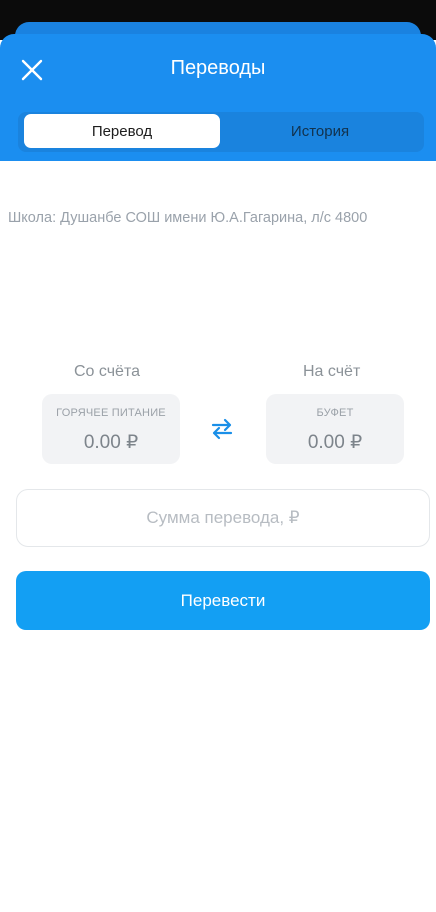 This screenshot has width=436, height=912. I want to click on from-account-name: ГОРЯЧЕЕ ПИТАНИЕ, so click(111, 413).